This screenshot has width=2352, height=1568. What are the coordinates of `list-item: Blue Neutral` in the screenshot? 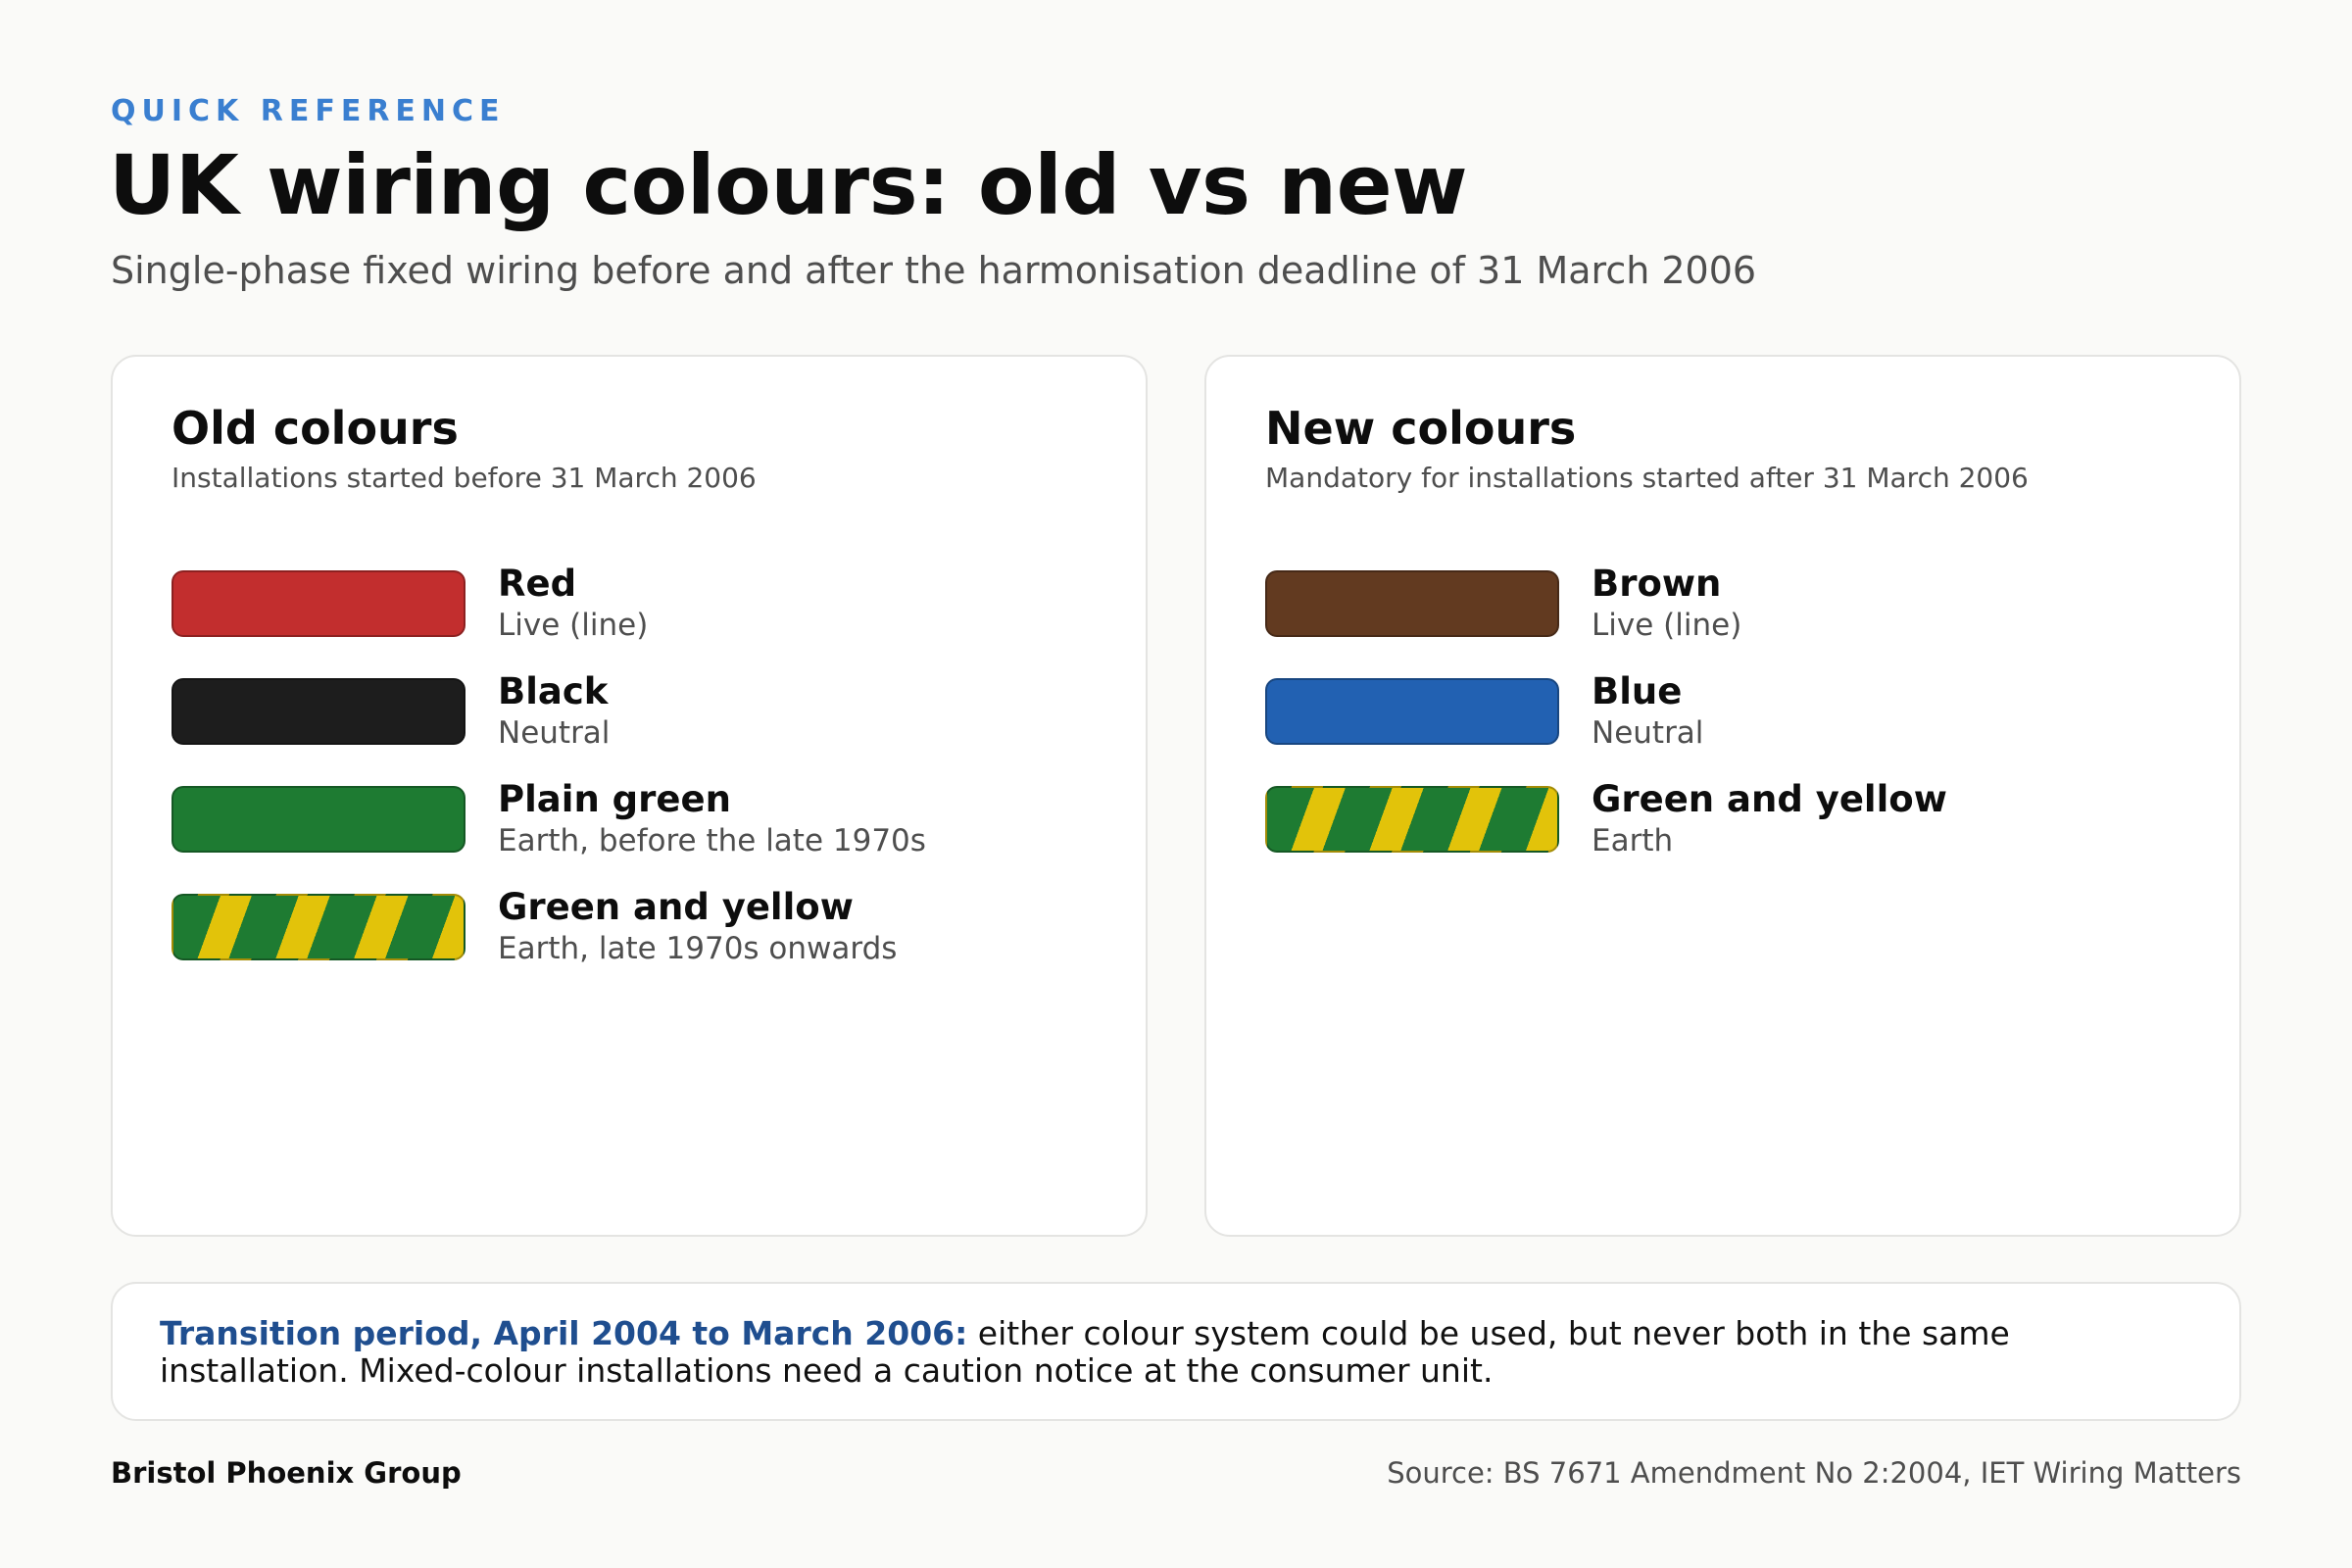 It's located at (1722, 724).